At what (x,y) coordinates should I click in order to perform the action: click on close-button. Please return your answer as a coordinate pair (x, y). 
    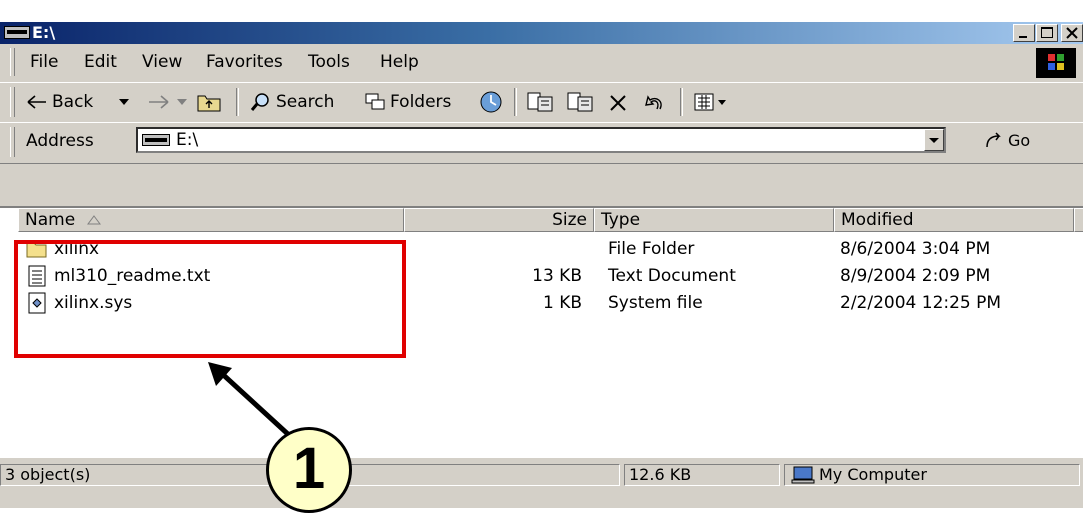
    Looking at the image, I should click on (1072, 33).